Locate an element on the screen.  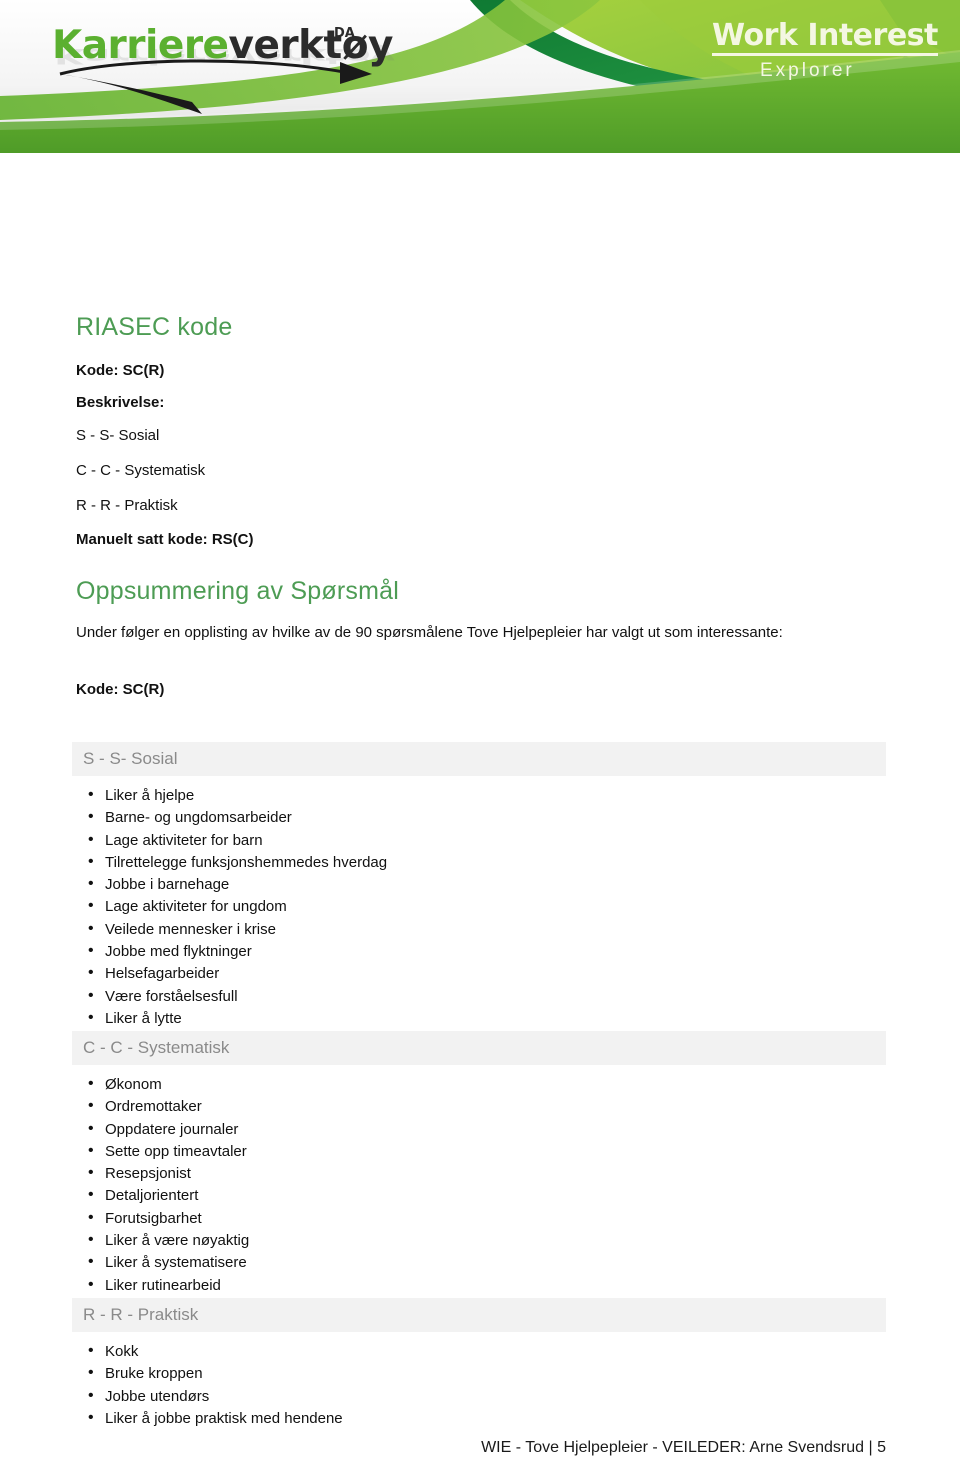
riasec-description-item: R - R - Praktisk is located at coordinates (127, 505).